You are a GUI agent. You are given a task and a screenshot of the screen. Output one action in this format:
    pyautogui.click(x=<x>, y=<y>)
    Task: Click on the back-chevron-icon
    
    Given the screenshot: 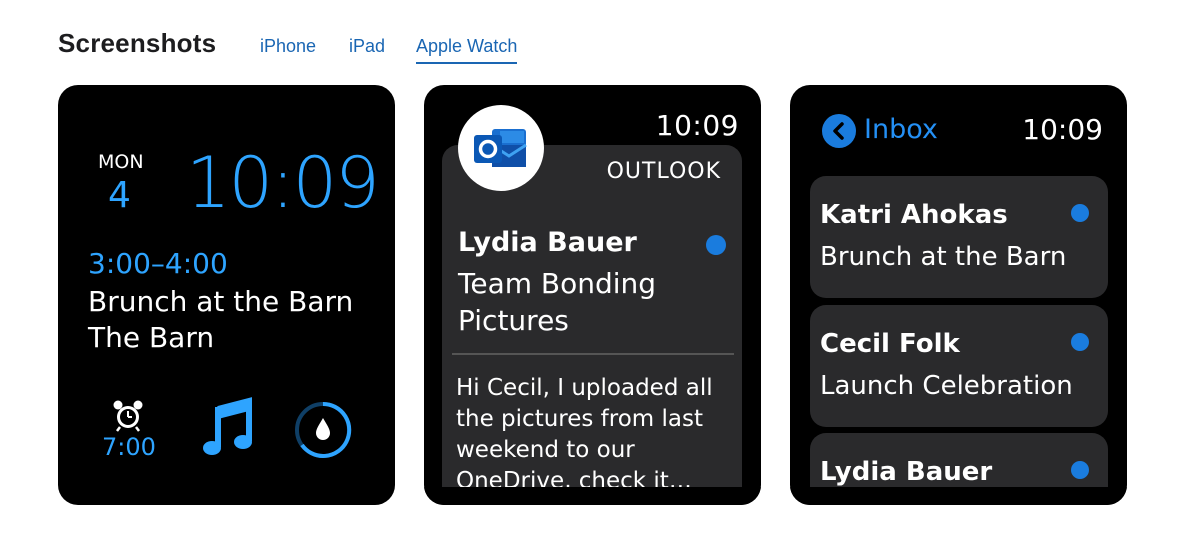 What is the action you would take?
    pyautogui.click(x=839, y=131)
    